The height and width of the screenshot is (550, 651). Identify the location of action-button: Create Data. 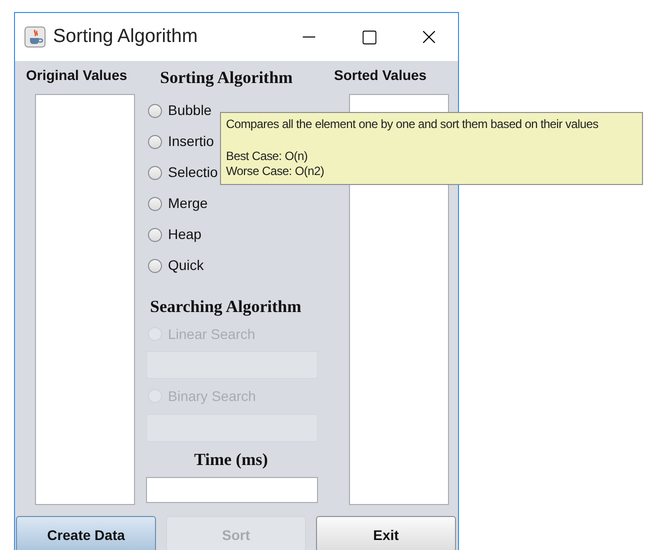
(86, 533).